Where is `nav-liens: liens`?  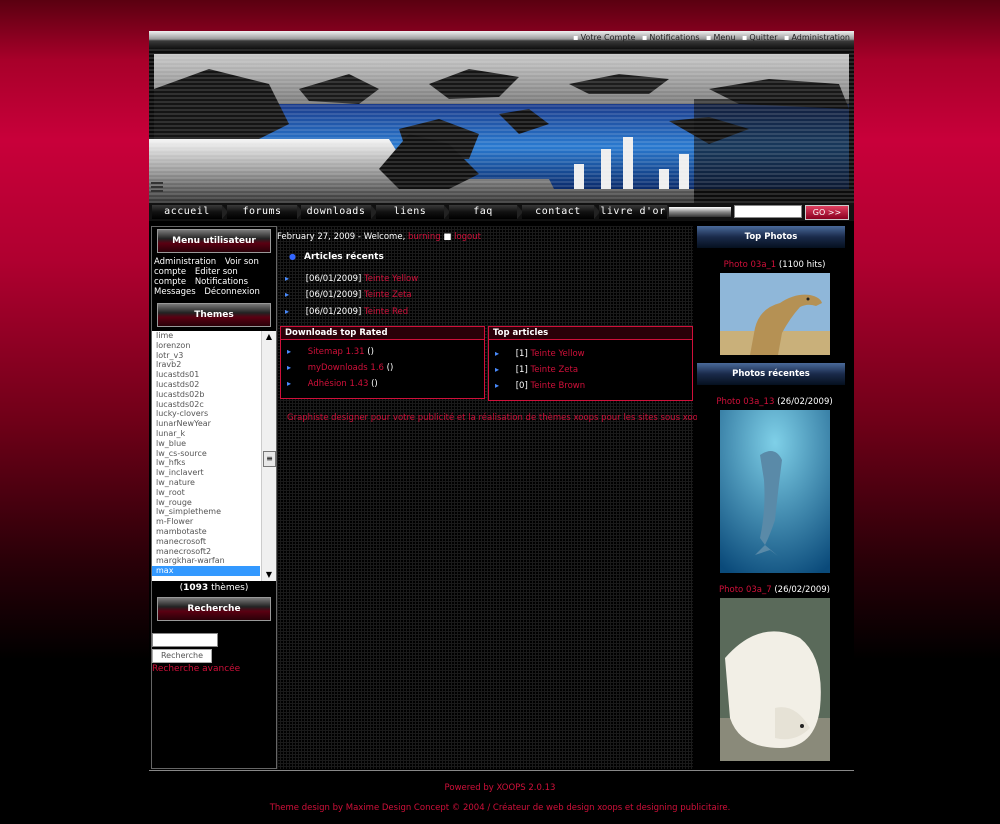
nav-liens: liens is located at coordinates (413, 212).